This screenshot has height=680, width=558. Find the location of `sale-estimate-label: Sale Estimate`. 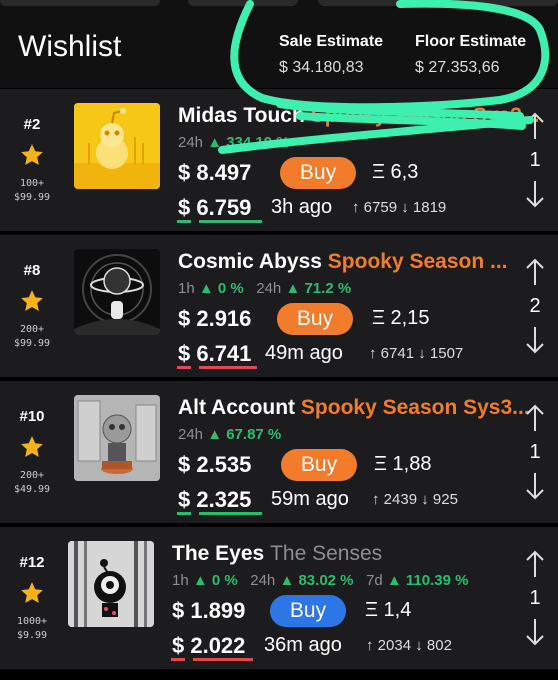

sale-estimate-label: Sale Estimate is located at coordinates (331, 41).